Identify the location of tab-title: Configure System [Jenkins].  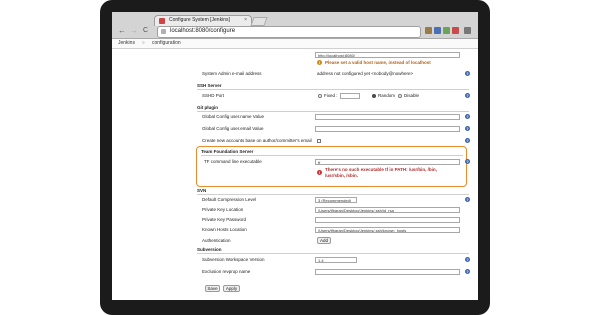
(199, 20).